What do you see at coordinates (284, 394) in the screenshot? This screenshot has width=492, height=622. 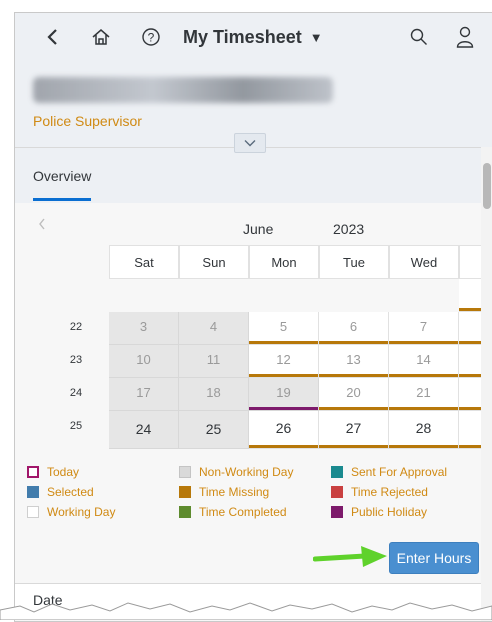 I see `calendar-day-public-holiday: 19` at bounding box center [284, 394].